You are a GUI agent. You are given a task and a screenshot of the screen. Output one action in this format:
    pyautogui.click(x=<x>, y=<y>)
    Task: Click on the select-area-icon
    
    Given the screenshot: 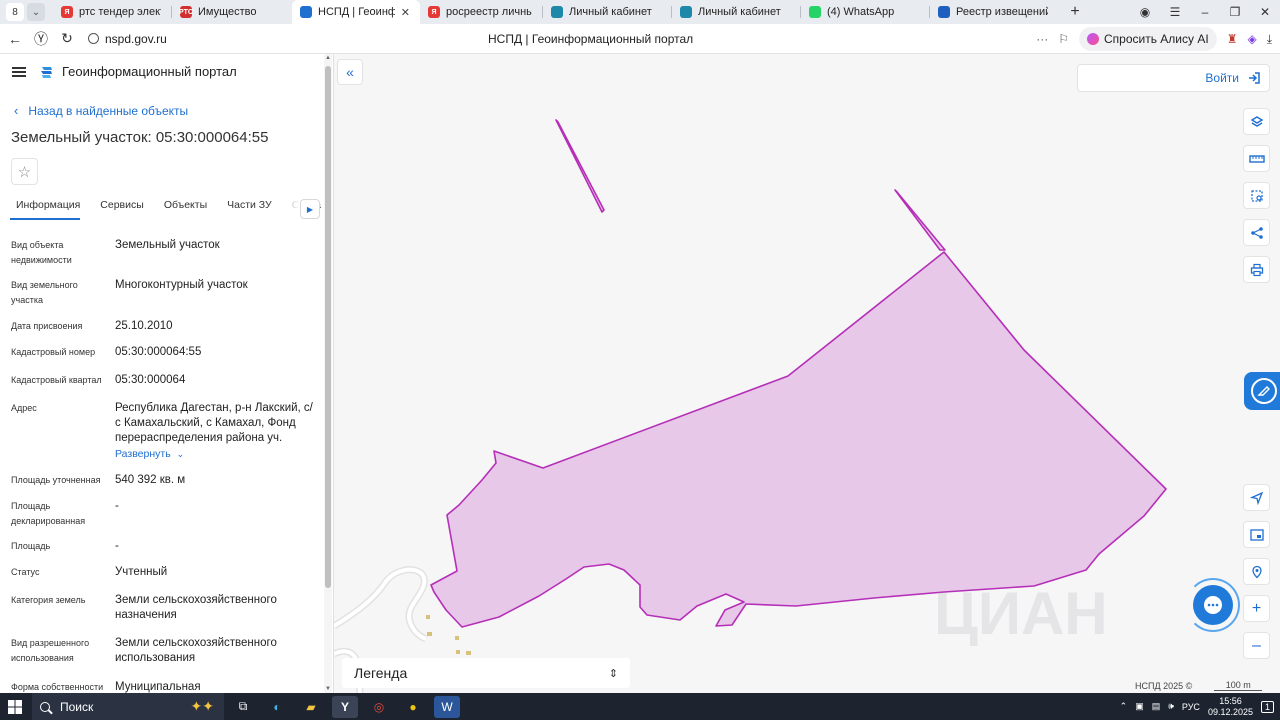 What is the action you would take?
    pyautogui.click(x=1256, y=195)
    